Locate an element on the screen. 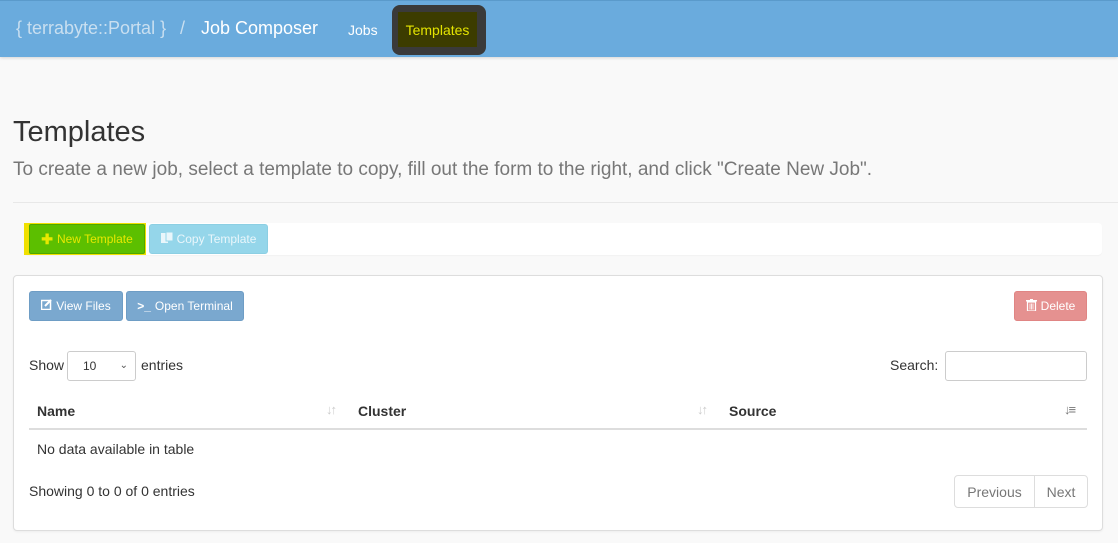 Image resolution: width=1118 pixels, height=543 pixels. new-template-button: ✚ New Template is located at coordinates (87, 239).